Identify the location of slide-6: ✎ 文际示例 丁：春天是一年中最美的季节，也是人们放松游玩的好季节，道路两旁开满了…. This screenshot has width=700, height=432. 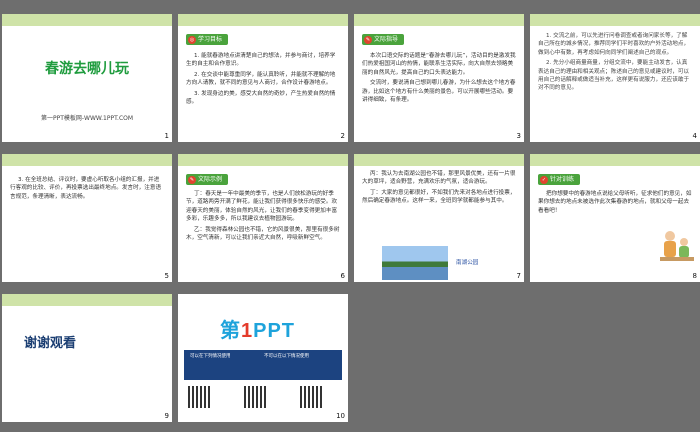
(263, 218).